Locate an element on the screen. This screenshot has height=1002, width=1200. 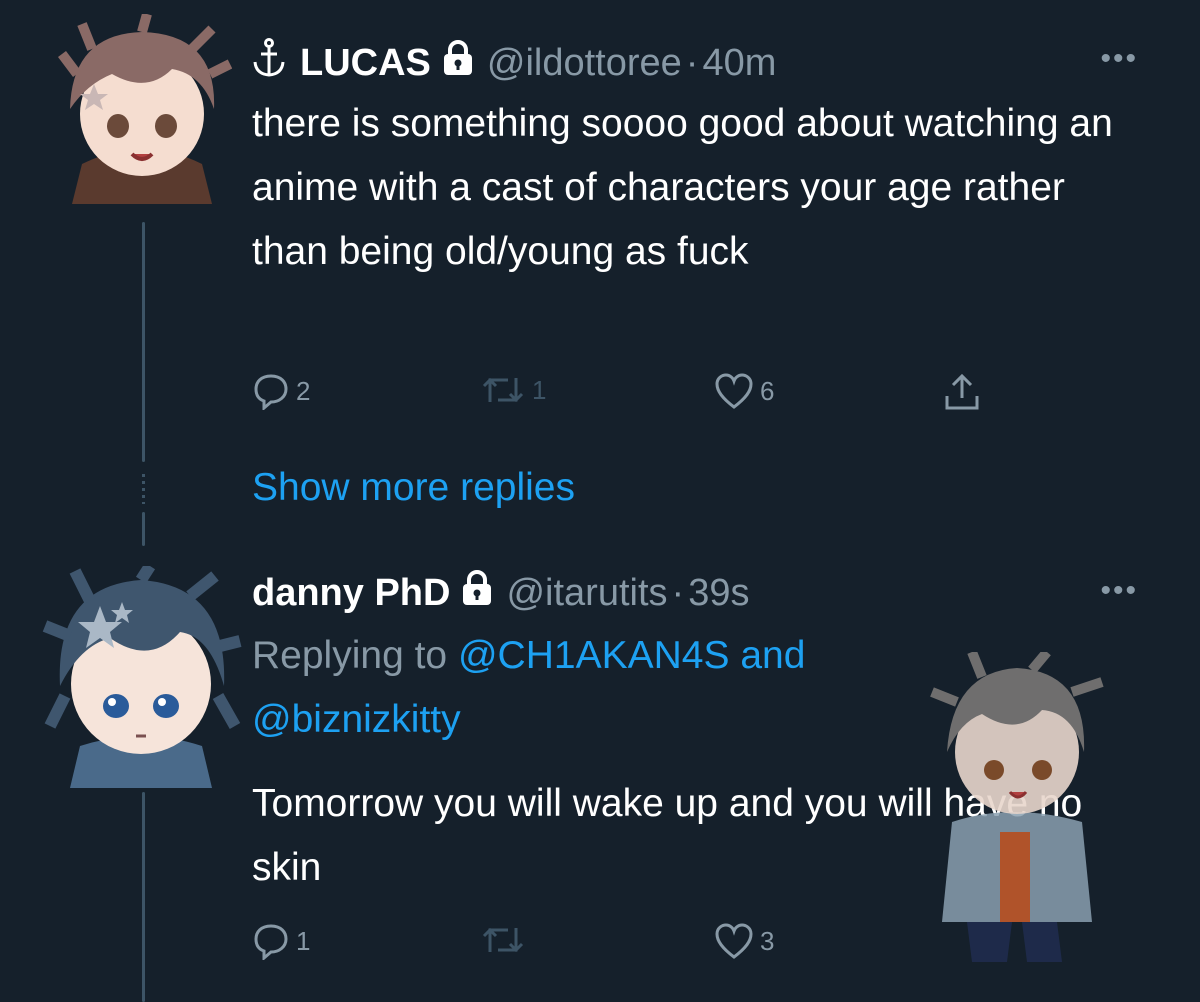
like-button: 3 is located at coordinates (744, 941).